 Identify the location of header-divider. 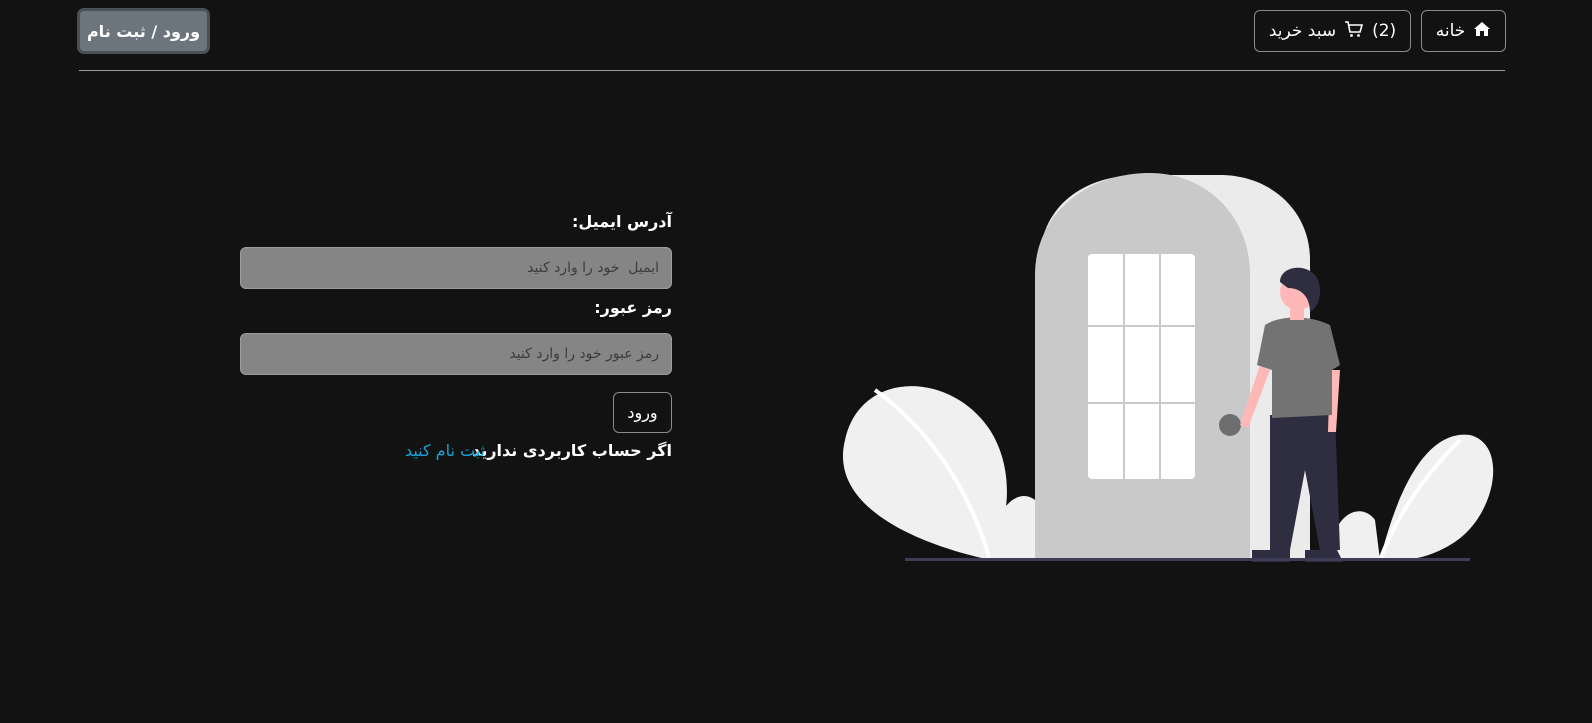
(792, 70).